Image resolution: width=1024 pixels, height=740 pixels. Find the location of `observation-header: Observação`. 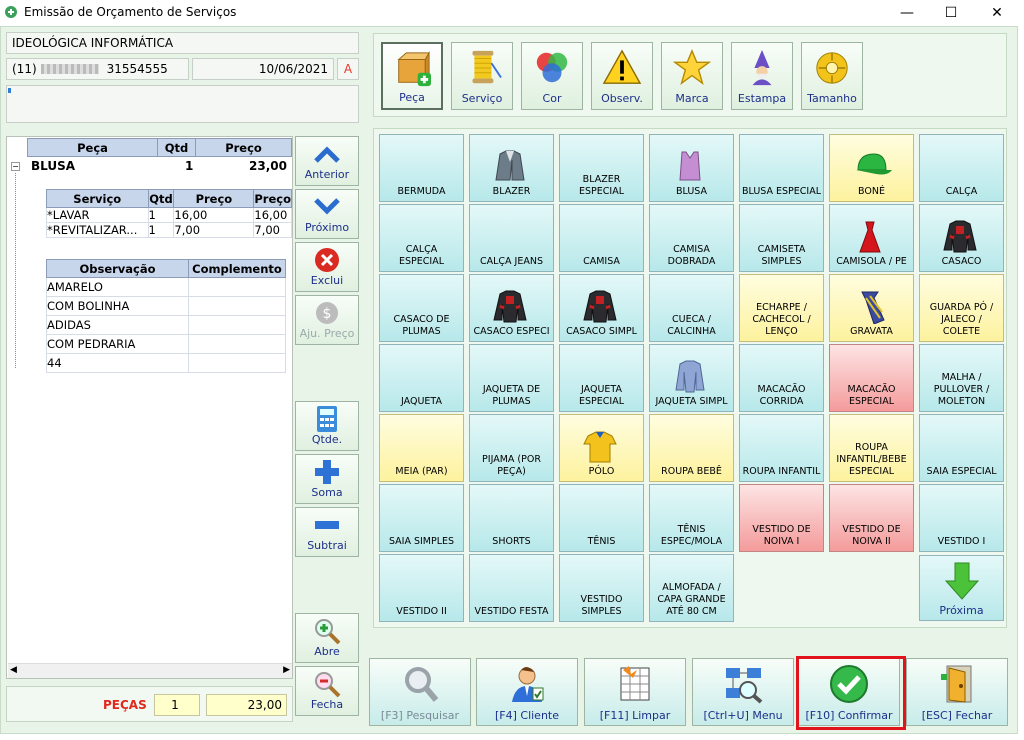

observation-header: Observação is located at coordinates (117, 268).